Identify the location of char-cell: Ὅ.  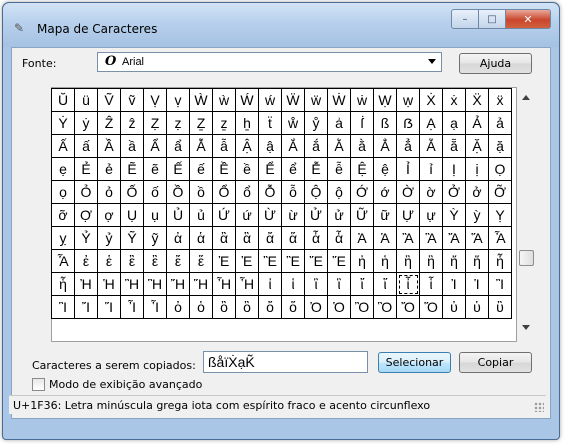
(431, 307).